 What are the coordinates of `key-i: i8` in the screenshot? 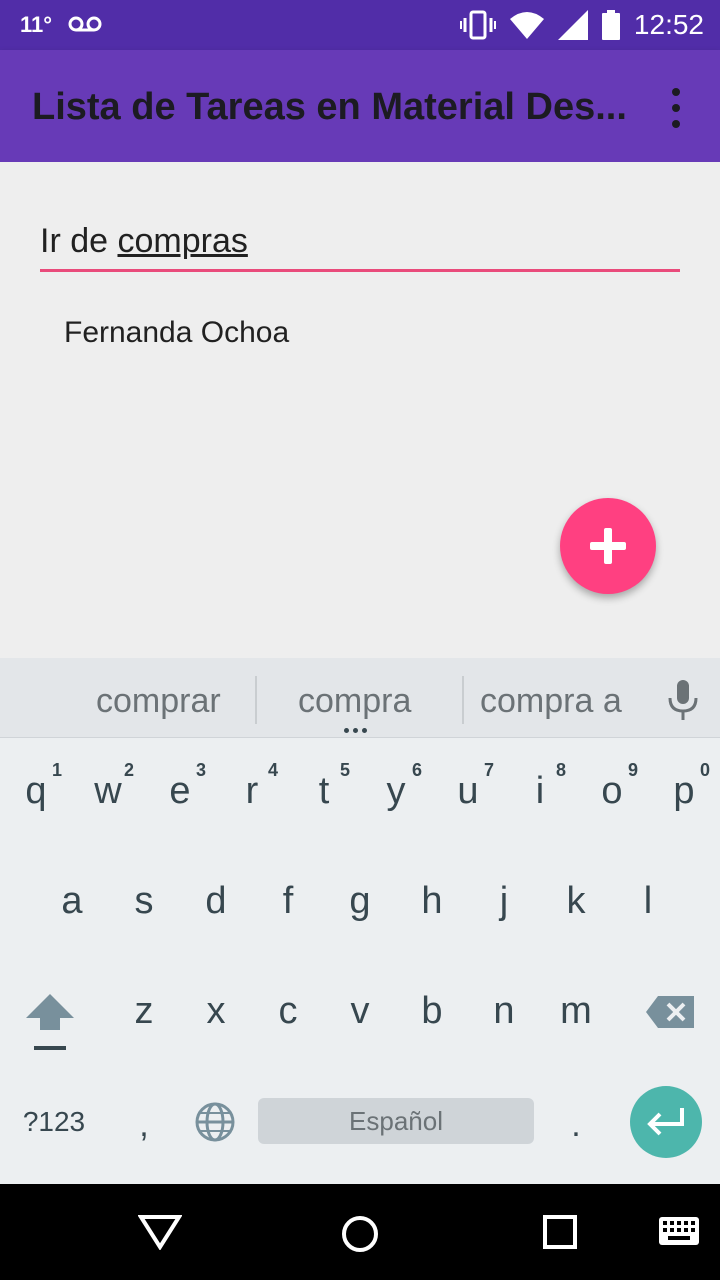 It's located at (541, 786).